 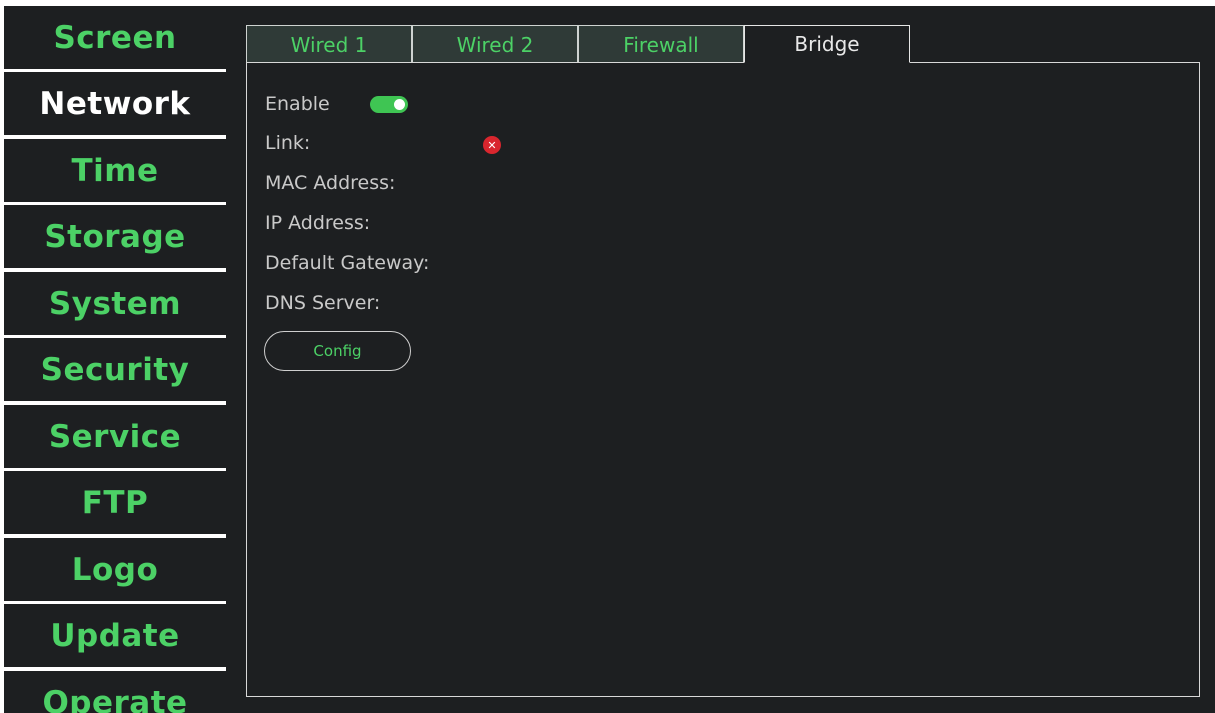 What do you see at coordinates (389, 104) in the screenshot?
I see `enable-toggle` at bounding box center [389, 104].